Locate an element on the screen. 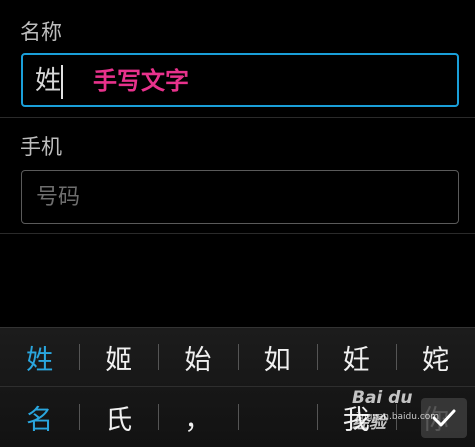 This screenshot has width=475, height=447. candidate-word: 如 is located at coordinates (277, 357).